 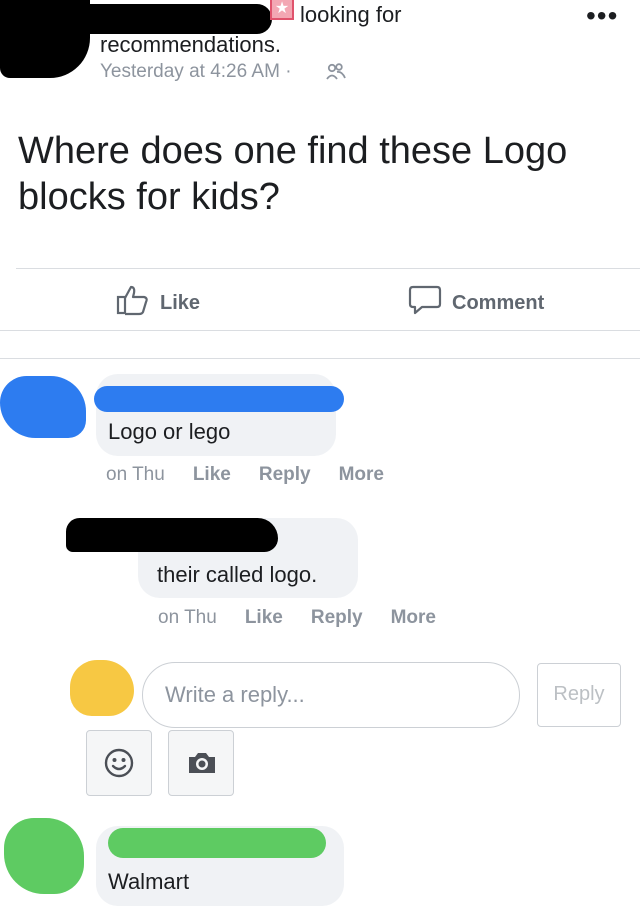 I want to click on comment-reply-link: Reply, so click(x=285, y=475).